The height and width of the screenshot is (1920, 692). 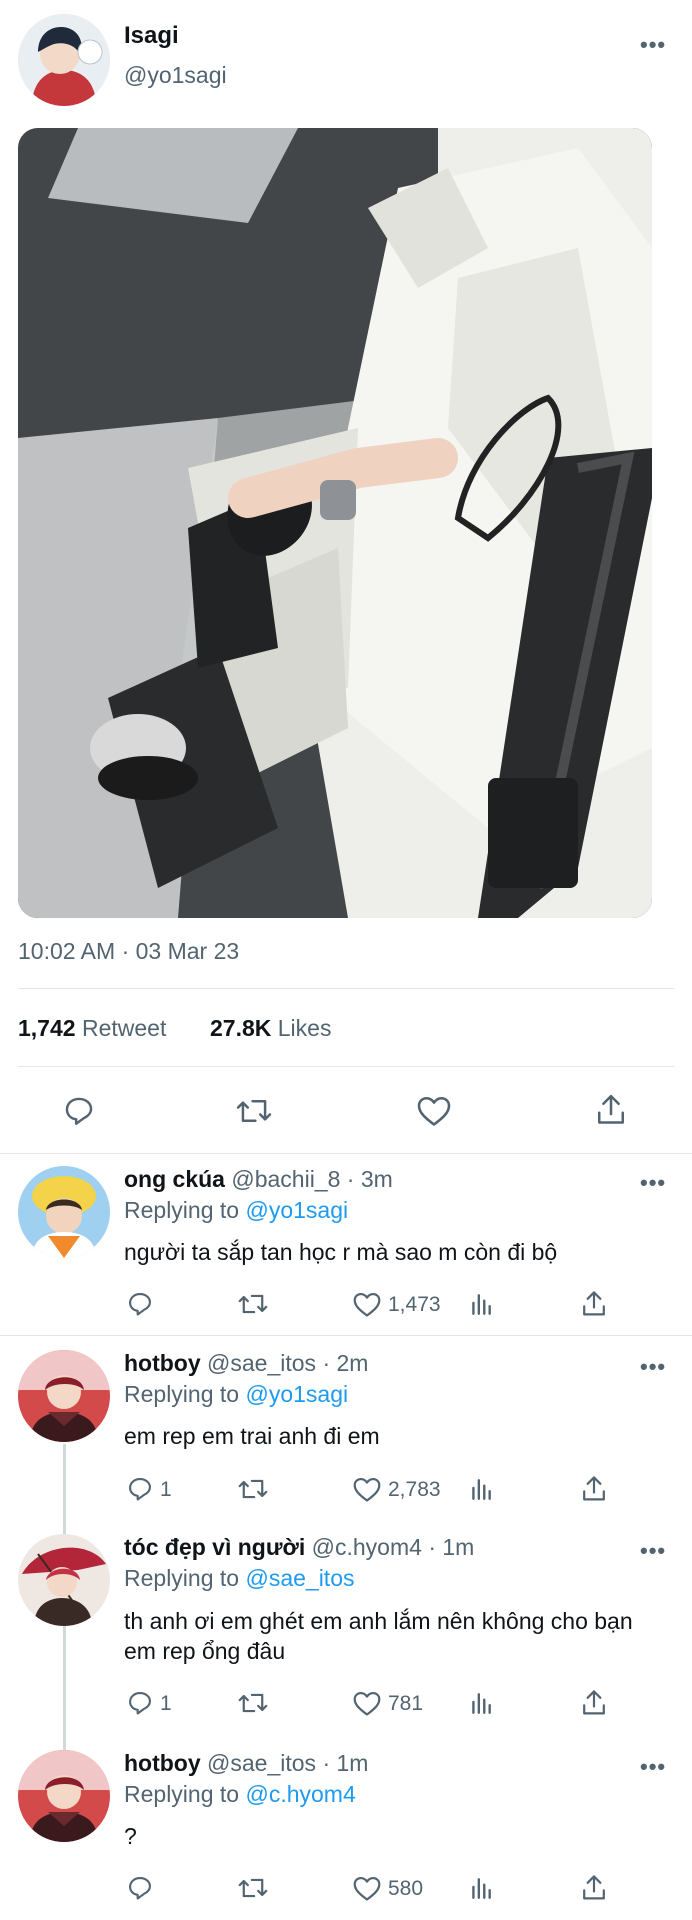 What do you see at coordinates (367, 1547) in the screenshot?
I see `reply-handle: @c.hyom4` at bounding box center [367, 1547].